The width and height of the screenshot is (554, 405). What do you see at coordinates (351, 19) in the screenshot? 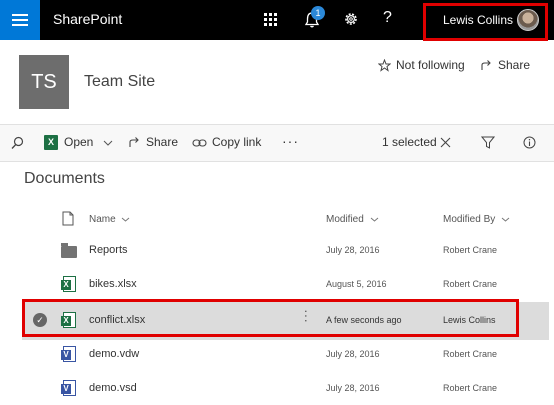
I see `gear-icon` at bounding box center [351, 19].